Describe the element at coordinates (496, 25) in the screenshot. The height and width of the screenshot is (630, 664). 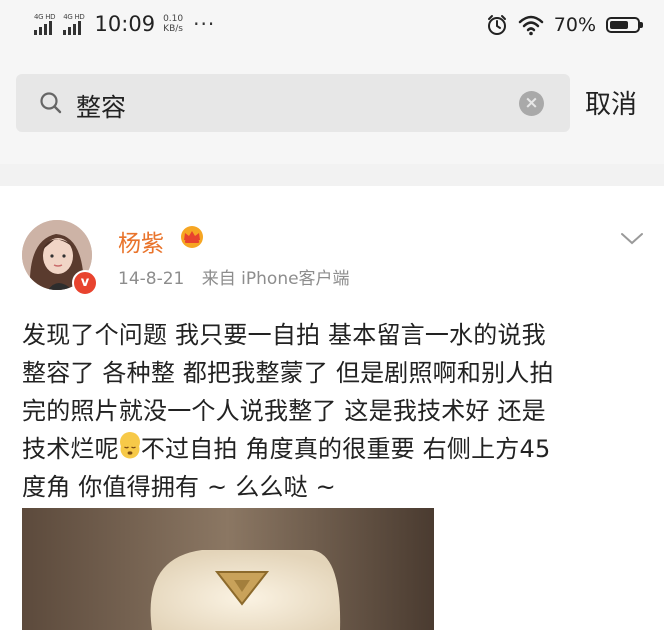
I see `alarm-icon` at that location.